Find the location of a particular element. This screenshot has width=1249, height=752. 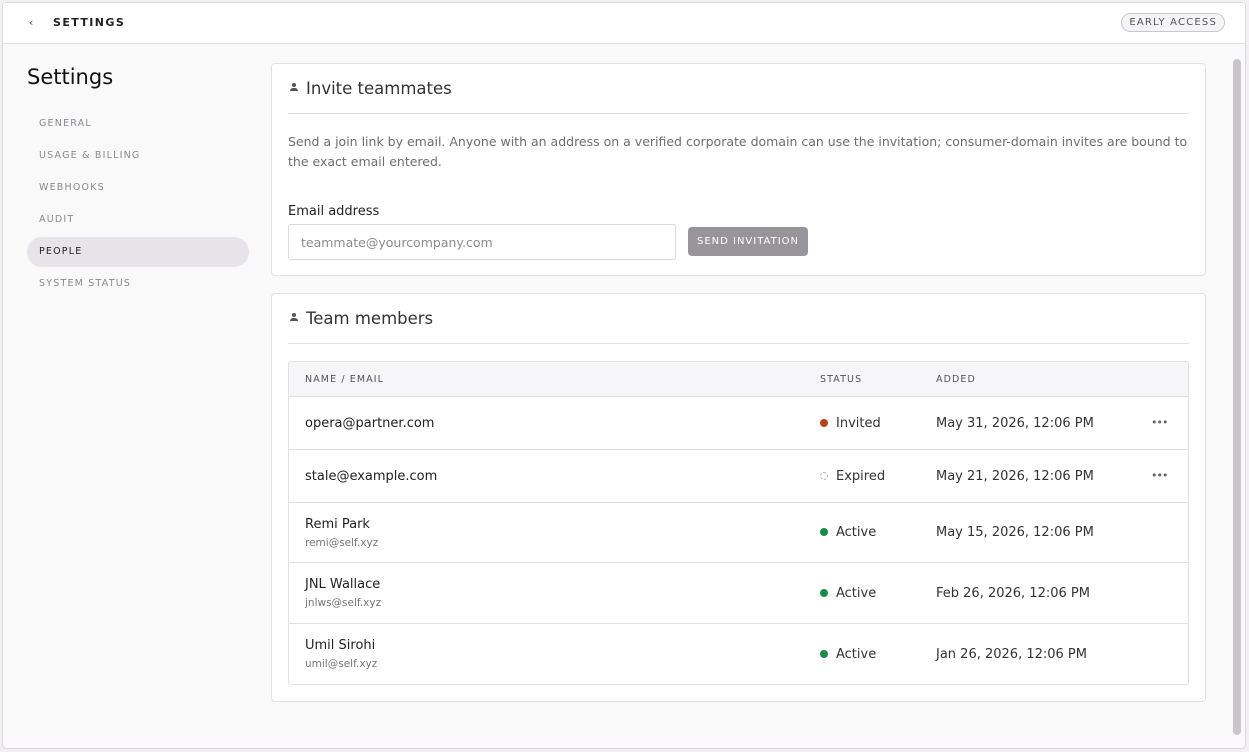

sidebar-item-people: PEOPLE is located at coordinates (138, 252).